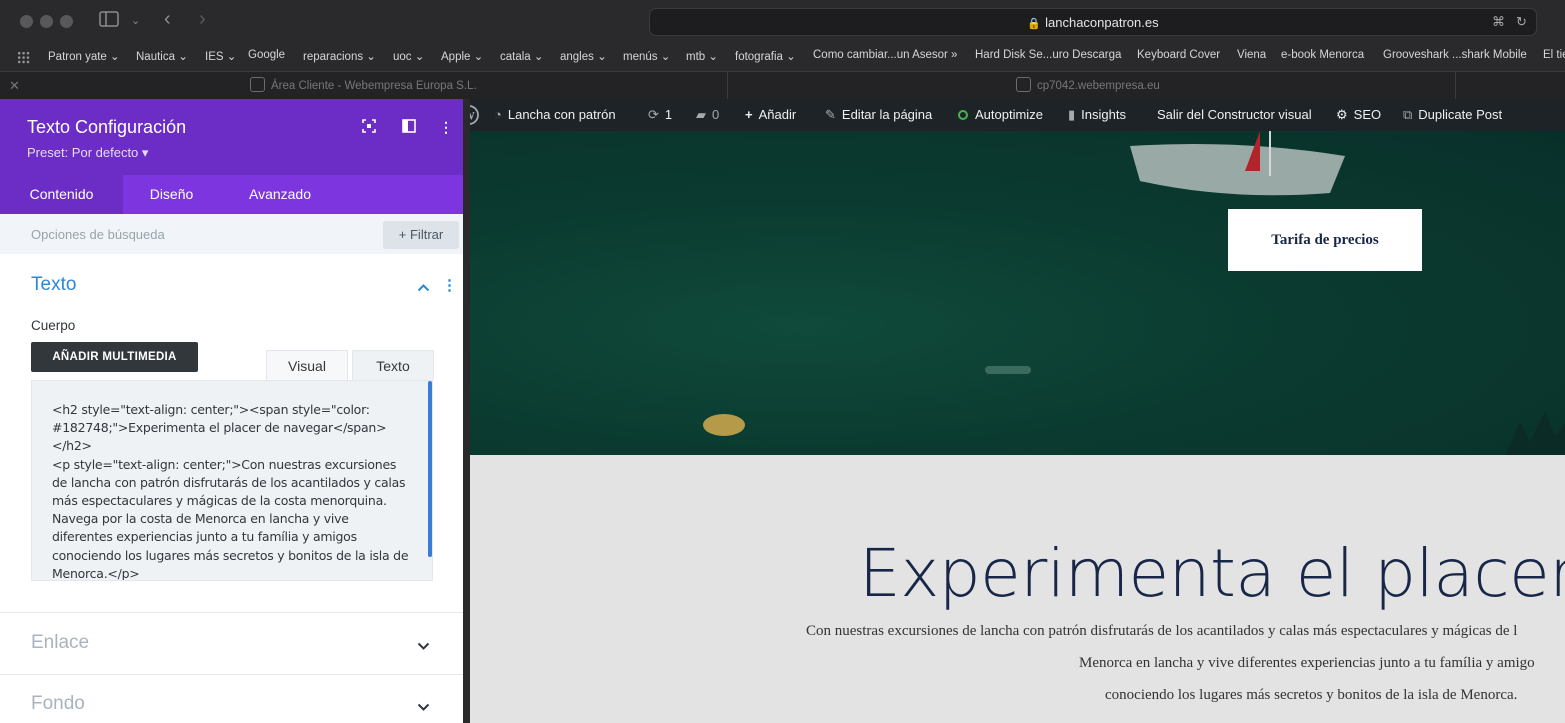 The width and height of the screenshot is (1565, 723). Describe the element at coordinates (46, 21) in the screenshot. I see `minimize-window-button` at that location.